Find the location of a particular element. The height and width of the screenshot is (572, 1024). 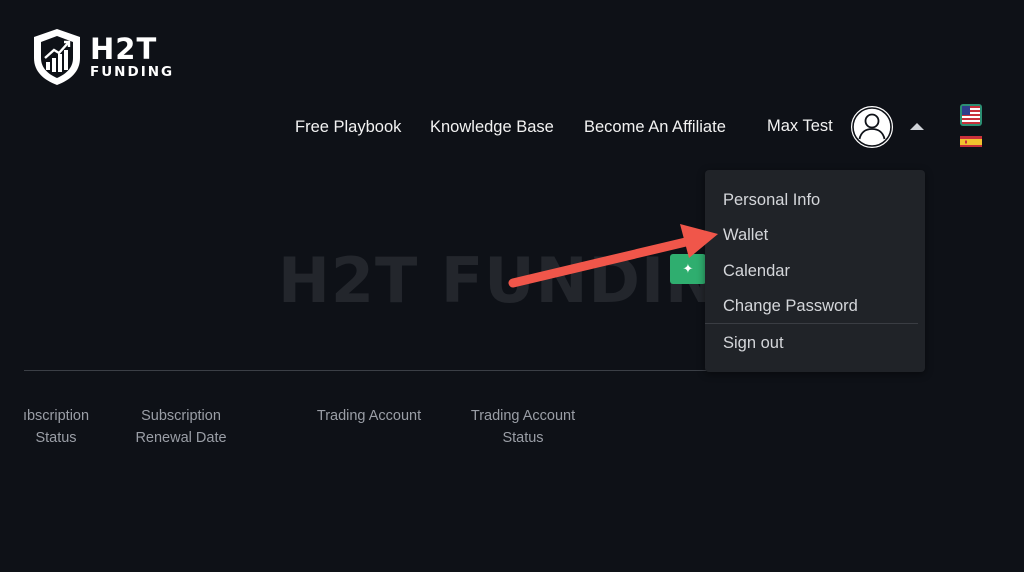

nav-link-become-affiliate: Become An Affiliate is located at coordinates (655, 127).